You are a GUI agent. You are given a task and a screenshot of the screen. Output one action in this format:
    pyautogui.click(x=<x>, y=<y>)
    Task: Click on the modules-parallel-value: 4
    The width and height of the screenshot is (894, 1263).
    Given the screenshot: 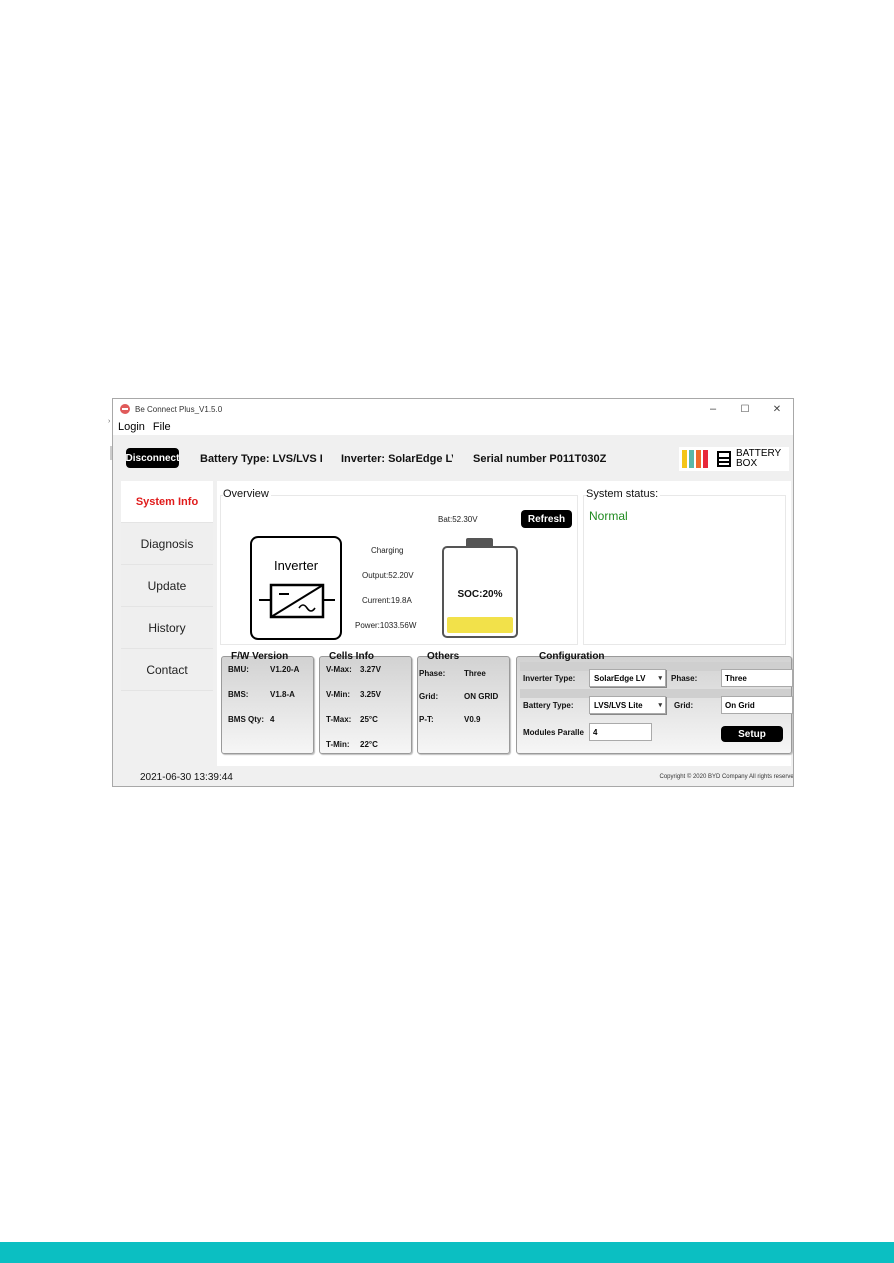 What is the action you would take?
    pyautogui.click(x=595, y=732)
    